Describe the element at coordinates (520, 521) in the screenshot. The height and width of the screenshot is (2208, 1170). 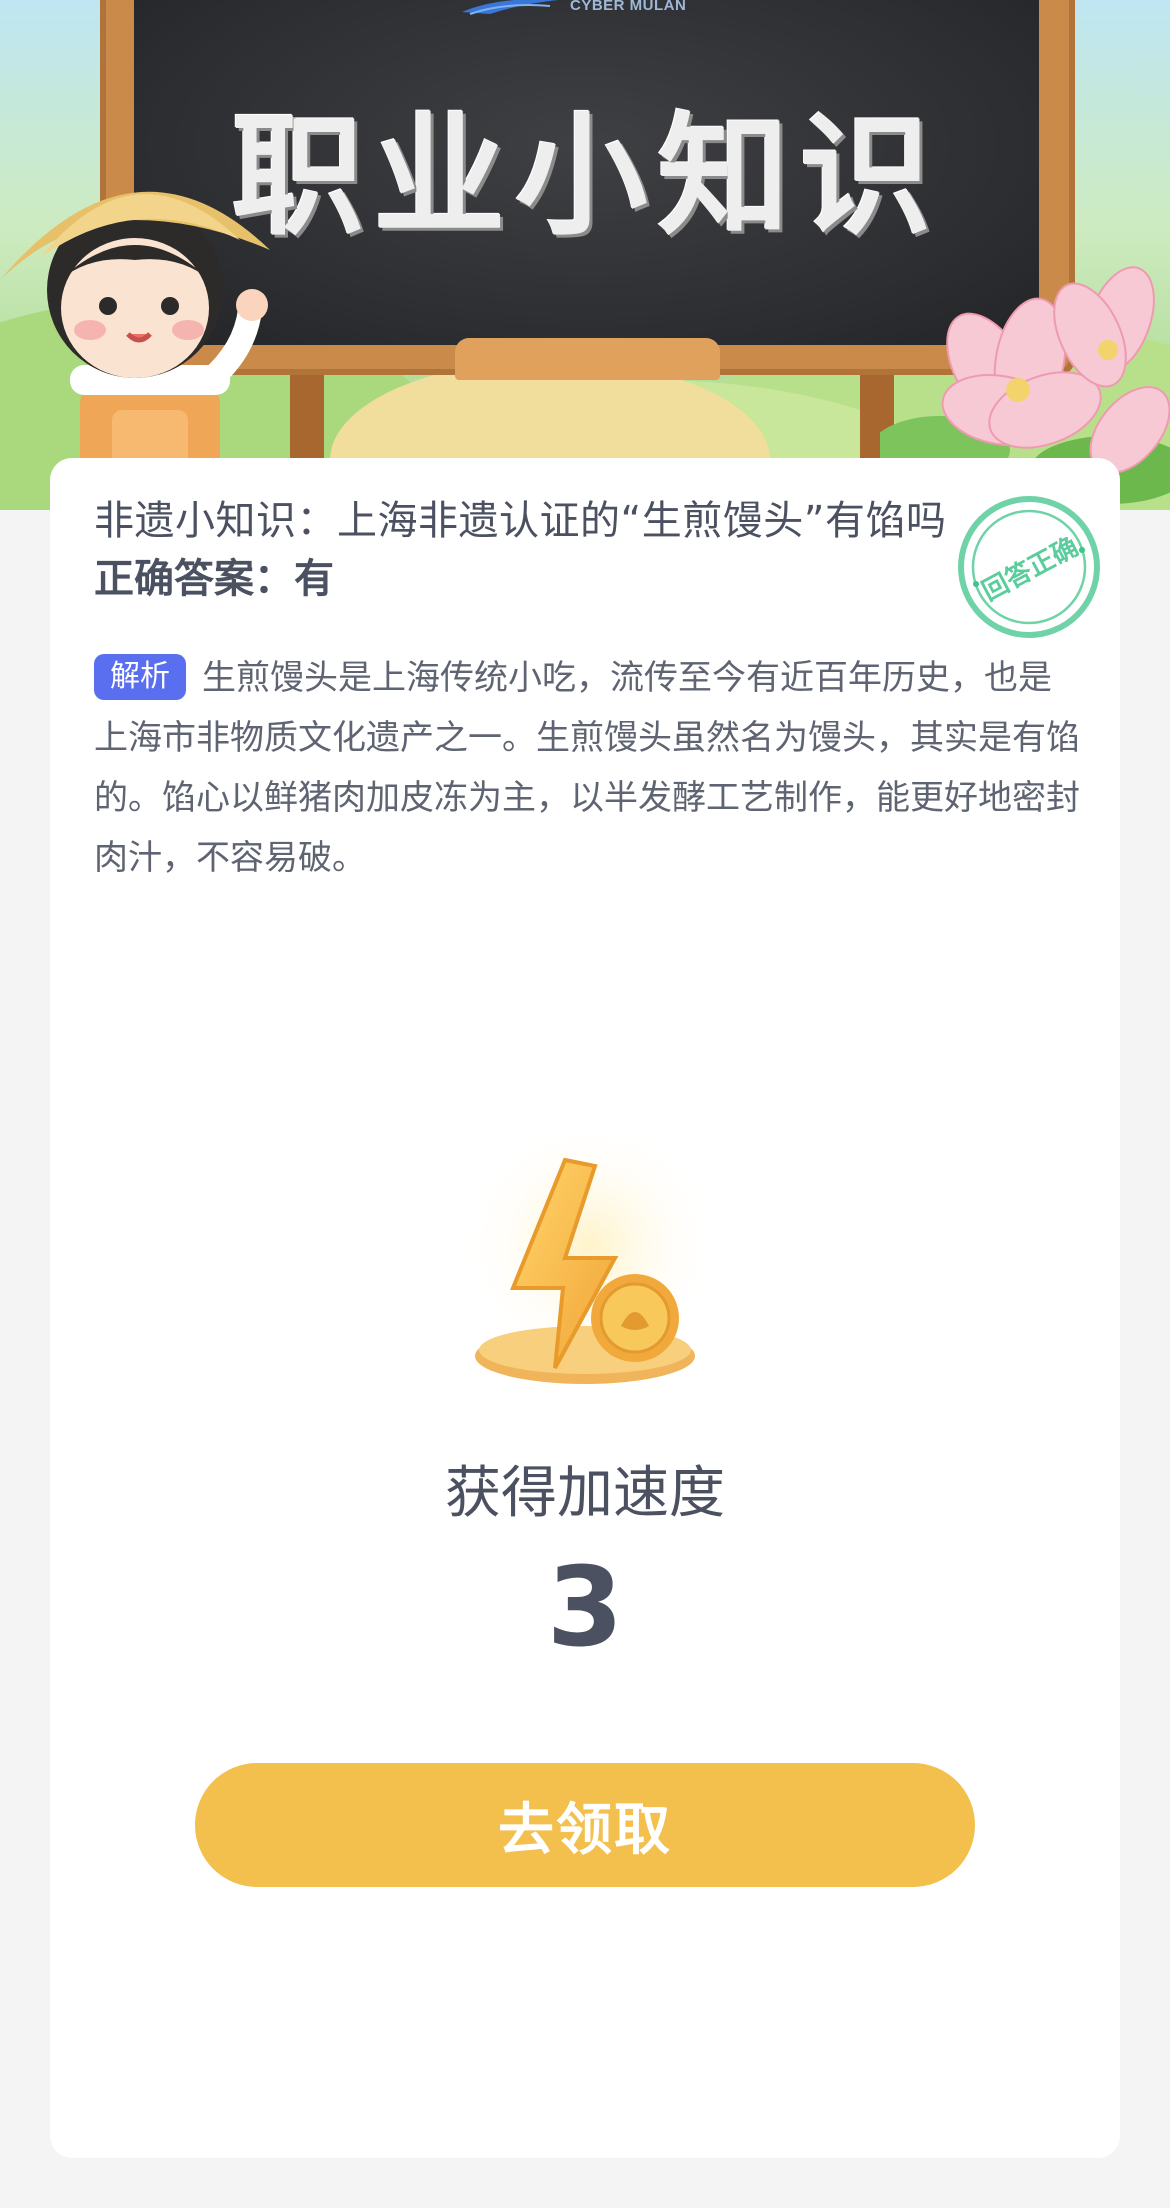
I see `question-text: 非遗小知识：上海非遗认证的“生煎馒头”有馅吗` at that location.